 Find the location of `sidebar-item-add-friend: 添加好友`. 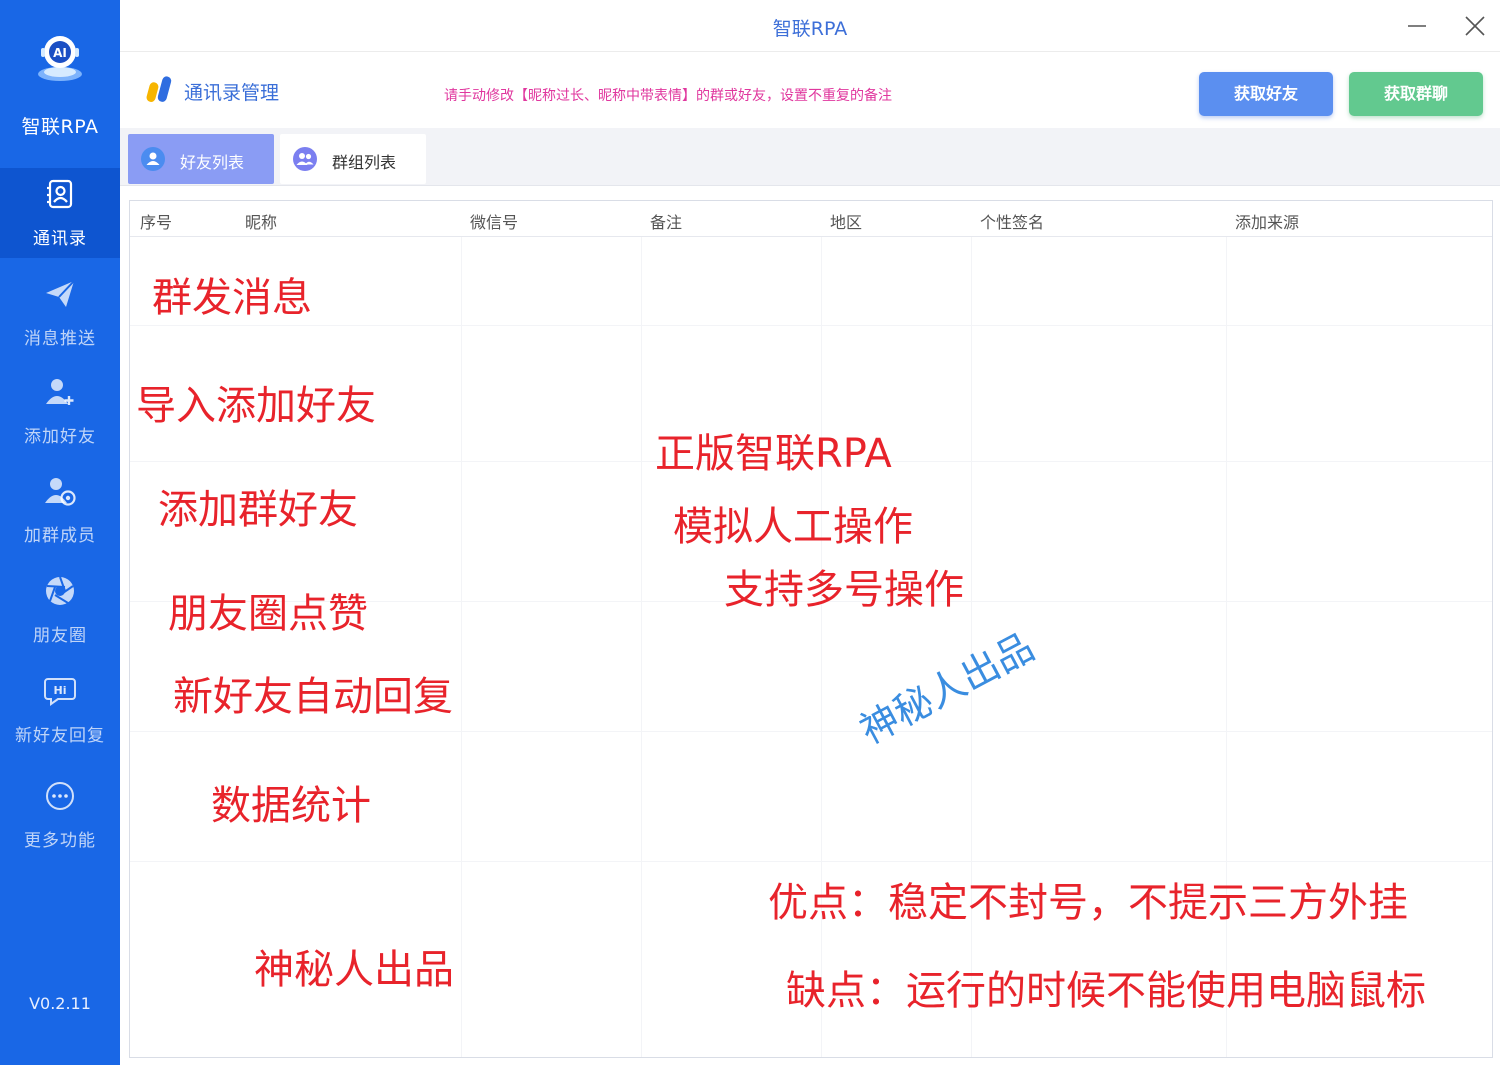

sidebar-item-add-friend: 添加好友 is located at coordinates (60, 411).